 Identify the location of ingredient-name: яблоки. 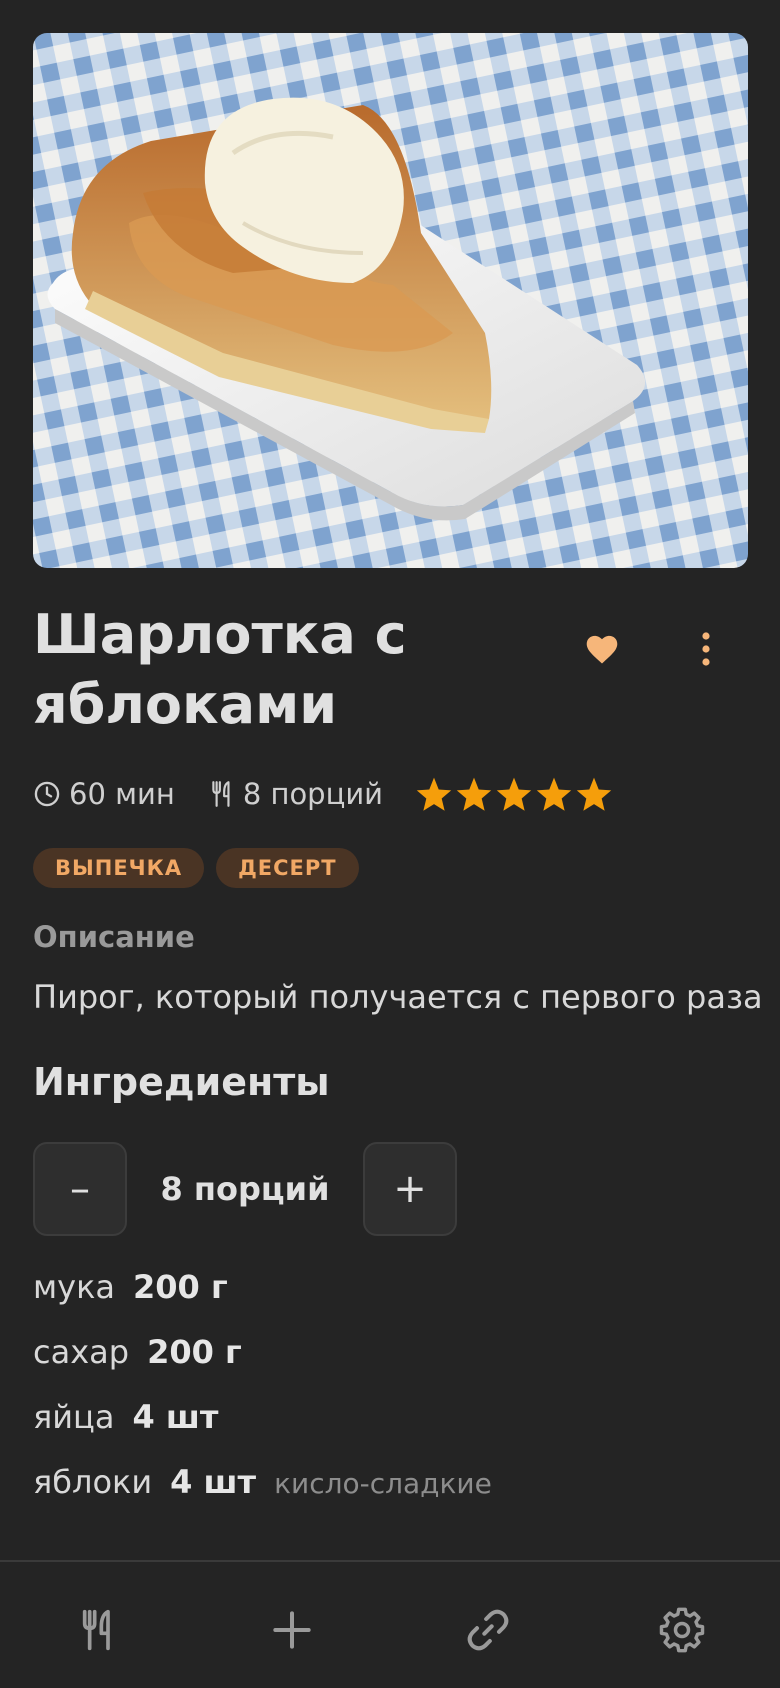
(93, 1482).